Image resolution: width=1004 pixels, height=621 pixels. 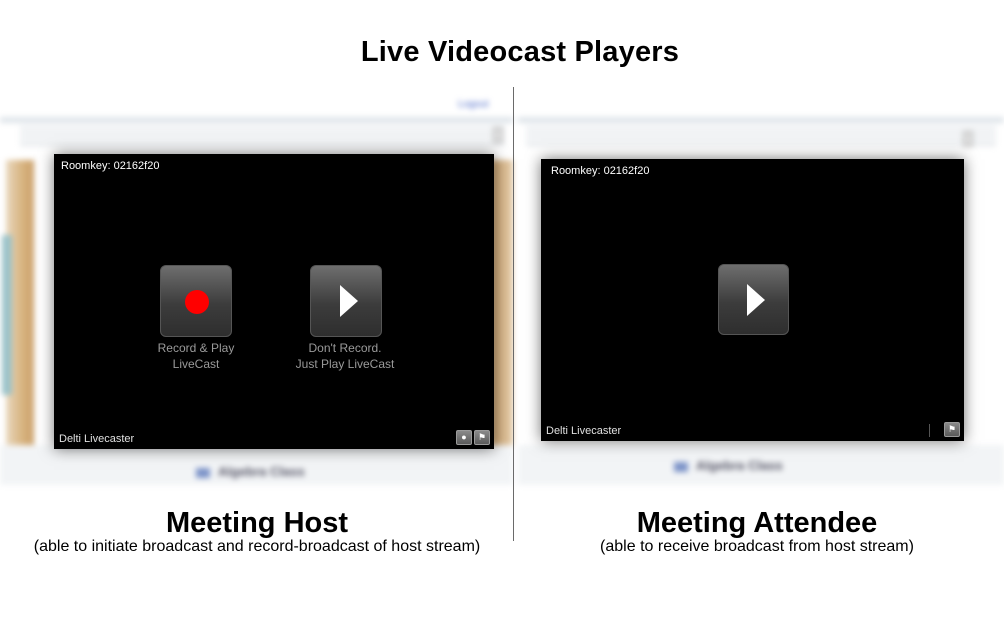 I want to click on logout-link: Logout, so click(x=473, y=104).